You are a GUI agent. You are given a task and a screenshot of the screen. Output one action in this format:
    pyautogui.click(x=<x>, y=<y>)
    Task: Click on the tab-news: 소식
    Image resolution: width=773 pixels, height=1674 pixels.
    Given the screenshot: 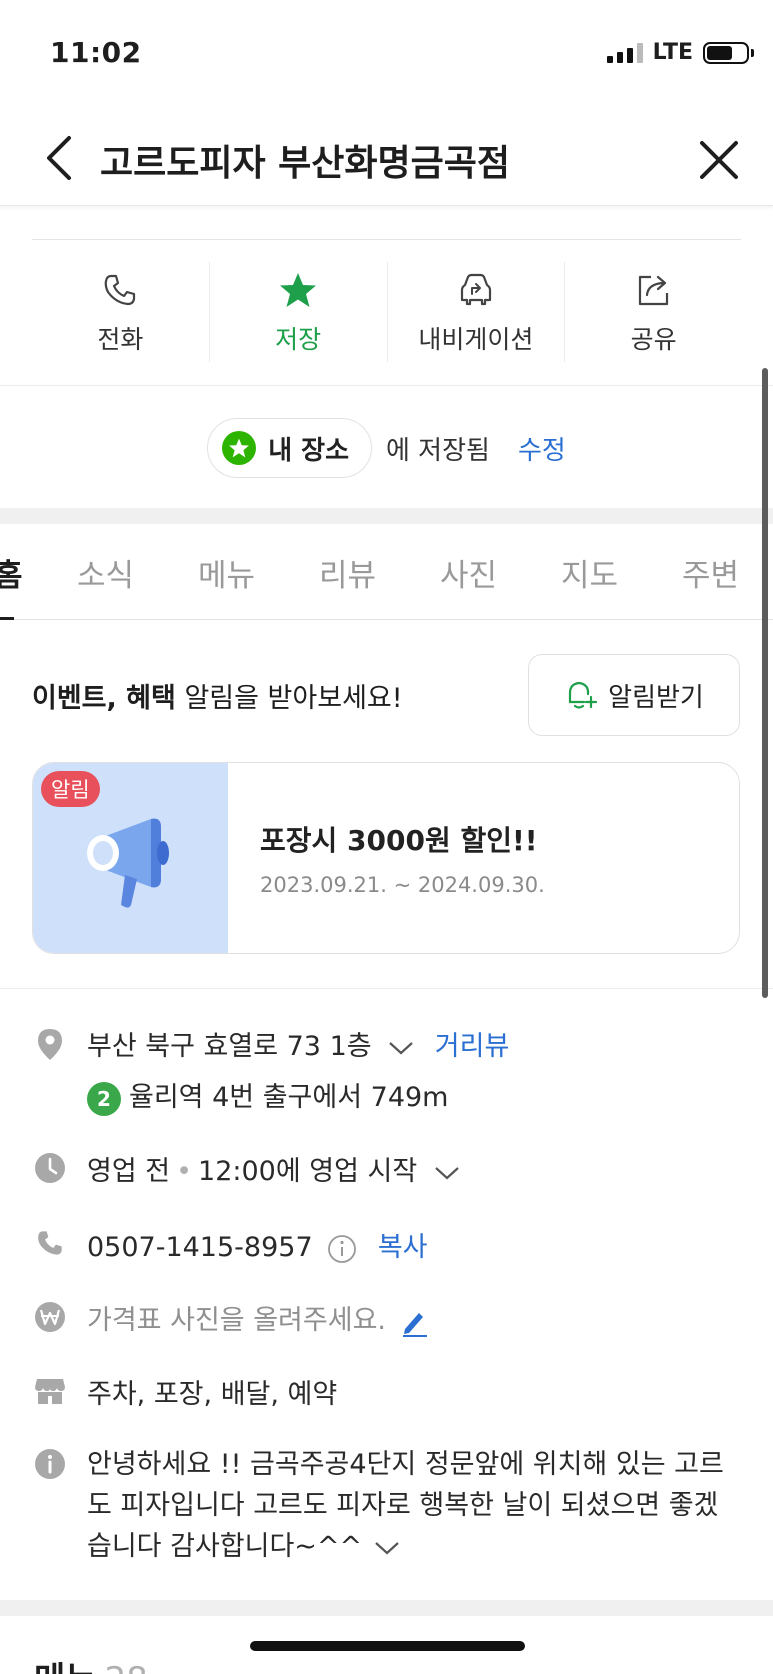 What is the action you would take?
    pyautogui.click(x=105, y=572)
    